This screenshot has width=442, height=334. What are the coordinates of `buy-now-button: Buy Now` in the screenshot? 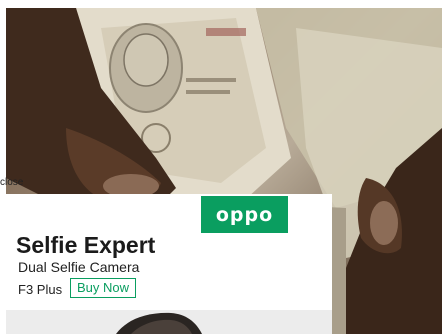 It's located at (103, 288).